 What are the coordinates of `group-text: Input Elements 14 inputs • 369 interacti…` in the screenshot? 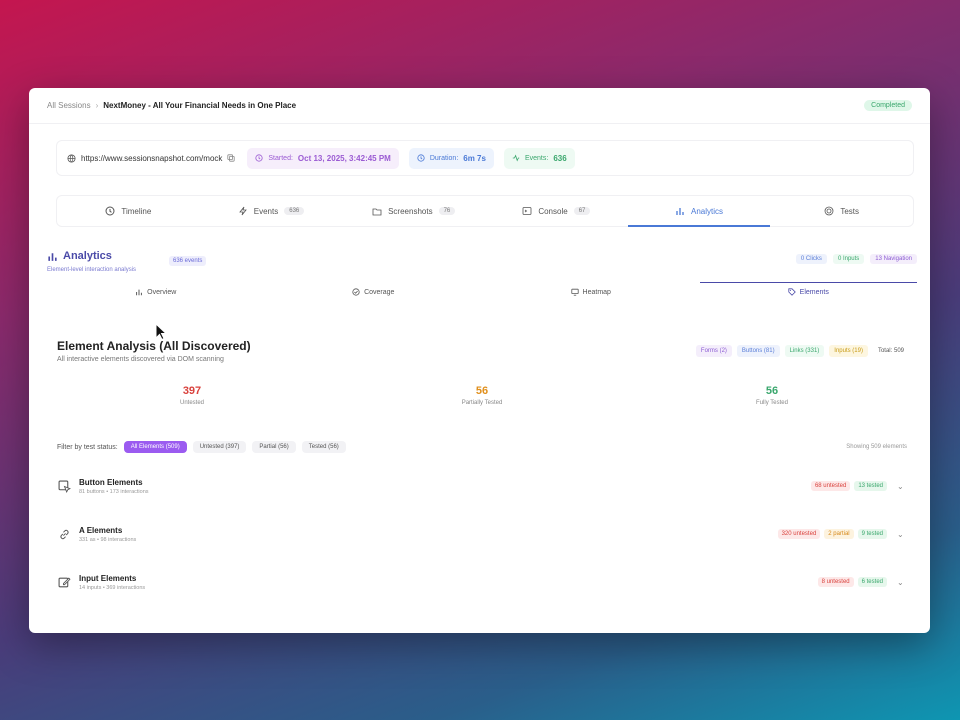 It's located at (112, 582).